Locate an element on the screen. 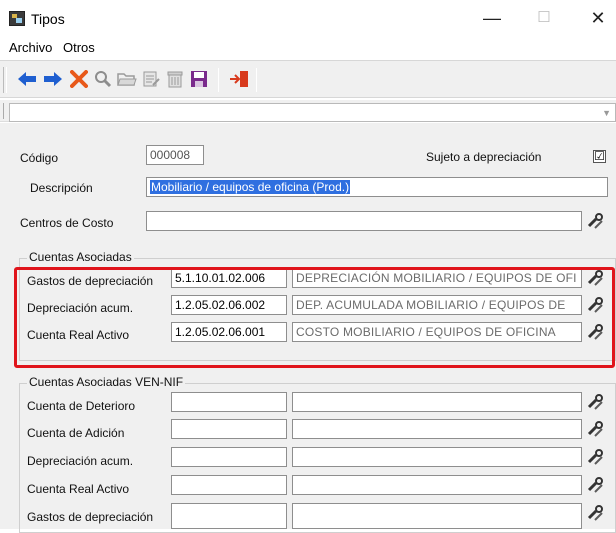 The width and height of the screenshot is (616, 533). cuenta-adicion-lookup-button is located at coordinates (596, 429).